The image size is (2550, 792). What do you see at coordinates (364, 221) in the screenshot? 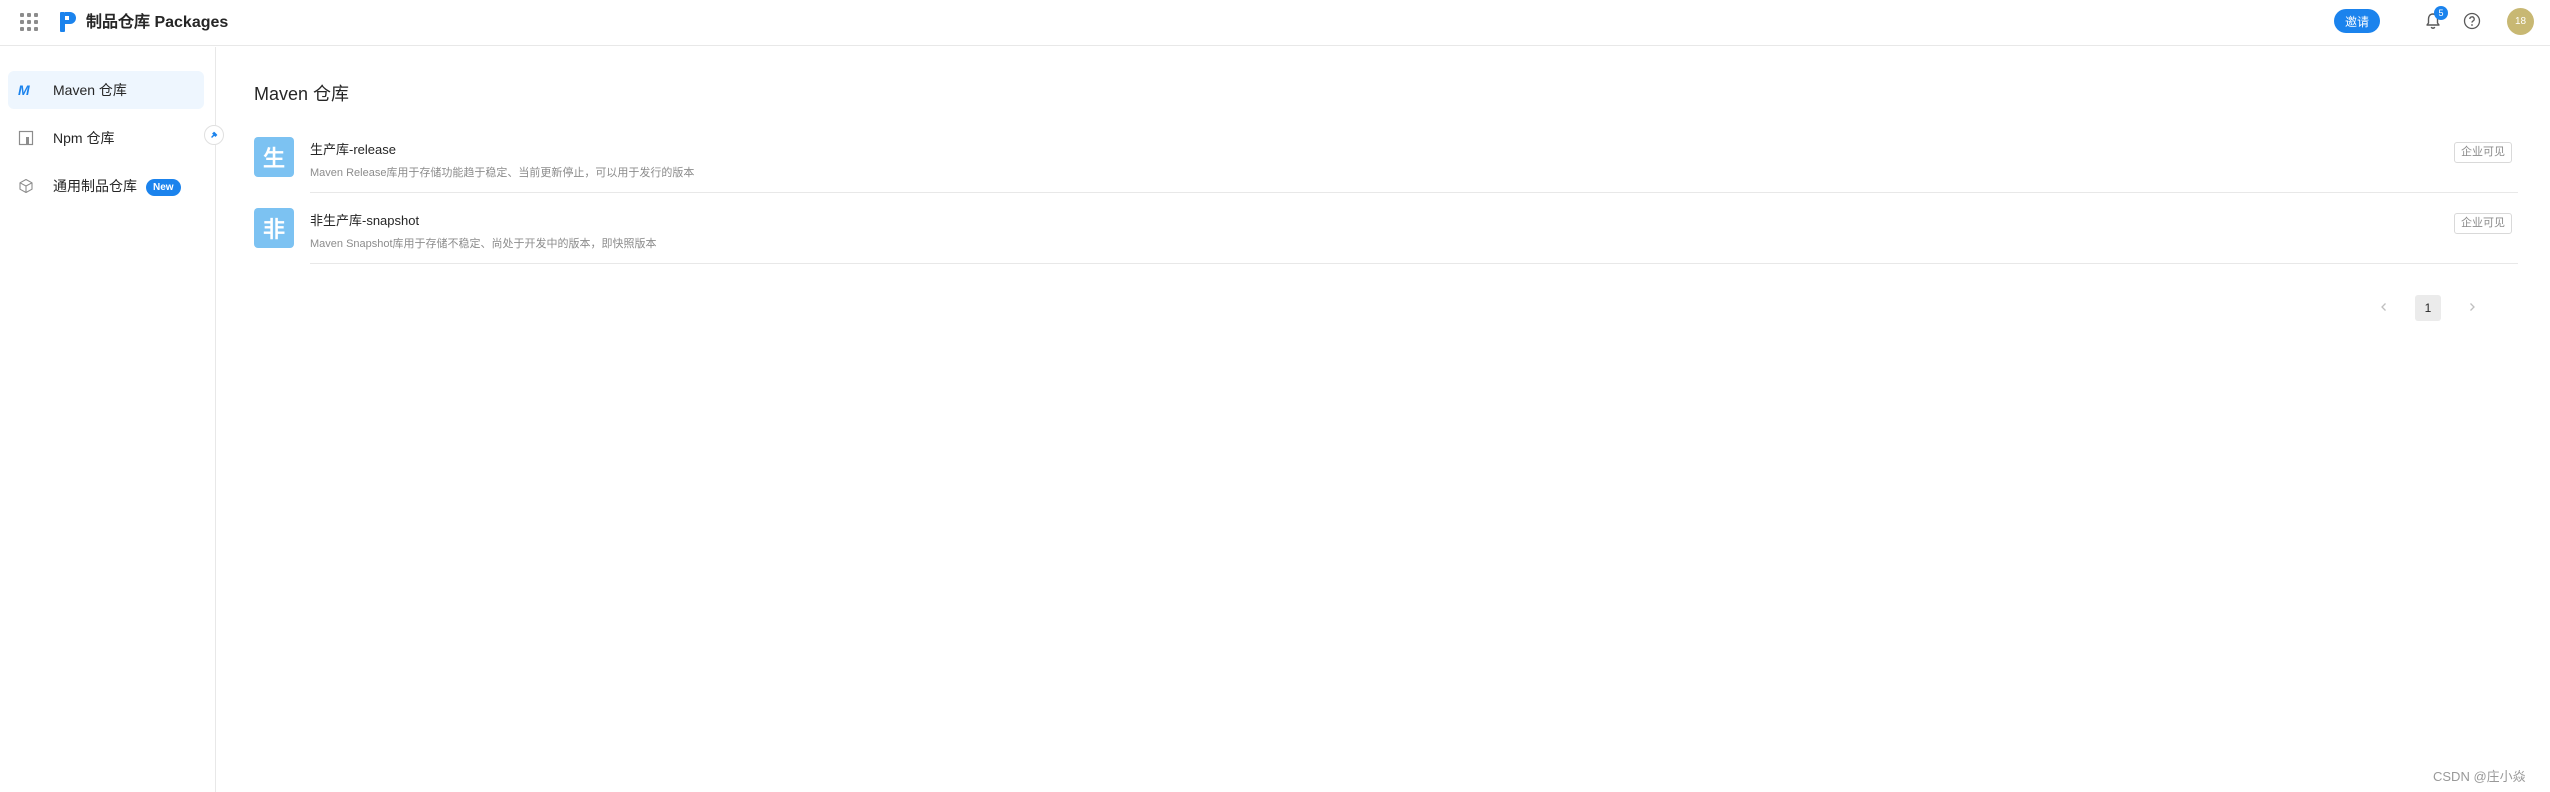
I see `repo-name: 非生产库-snapshot` at bounding box center [364, 221].